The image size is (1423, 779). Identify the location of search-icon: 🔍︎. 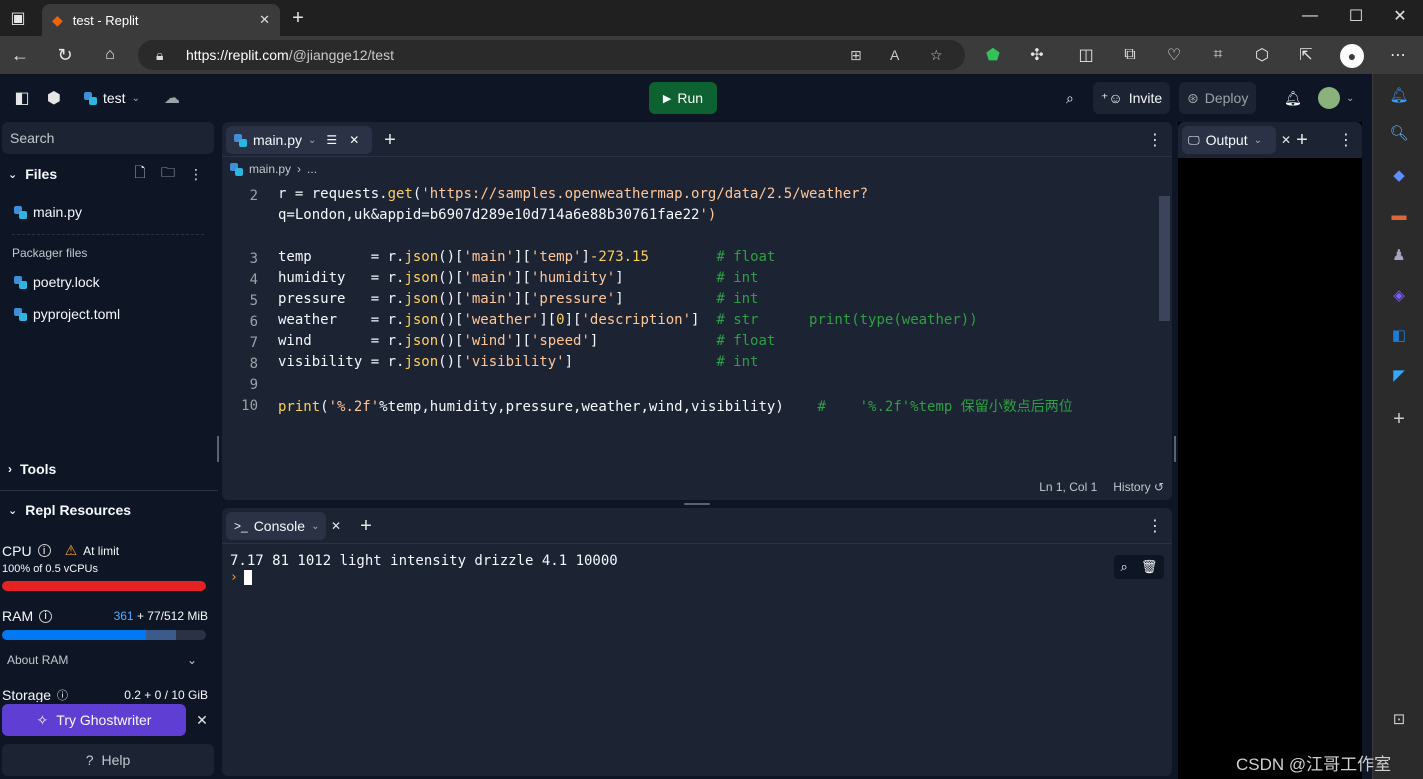
(1399, 133).